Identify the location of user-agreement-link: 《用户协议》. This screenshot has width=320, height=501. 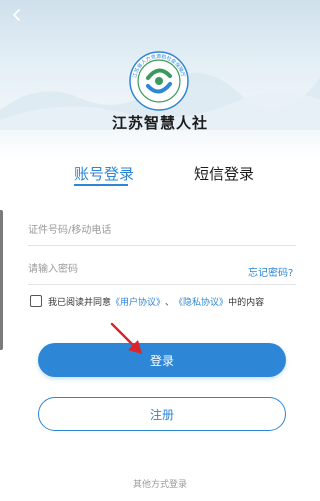
(138, 301).